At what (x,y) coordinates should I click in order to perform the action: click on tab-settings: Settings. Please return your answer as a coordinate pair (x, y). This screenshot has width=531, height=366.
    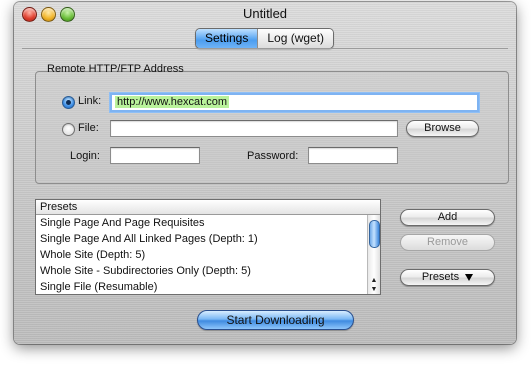
    Looking at the image, I should click on (227, 38).